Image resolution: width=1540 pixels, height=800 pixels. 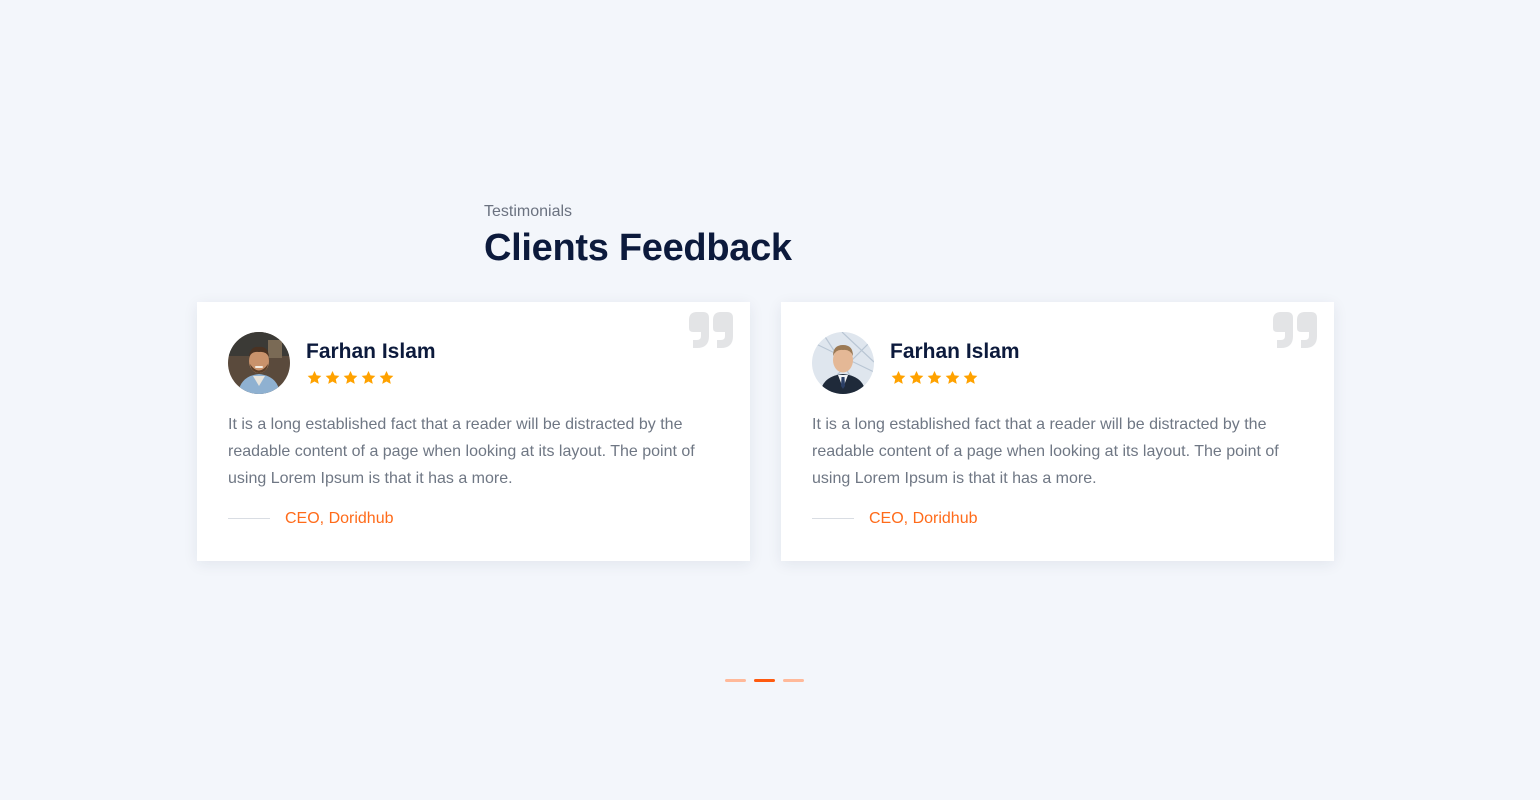 I want to click on section-title: Clients Feedback, so click(x=638, y=248).